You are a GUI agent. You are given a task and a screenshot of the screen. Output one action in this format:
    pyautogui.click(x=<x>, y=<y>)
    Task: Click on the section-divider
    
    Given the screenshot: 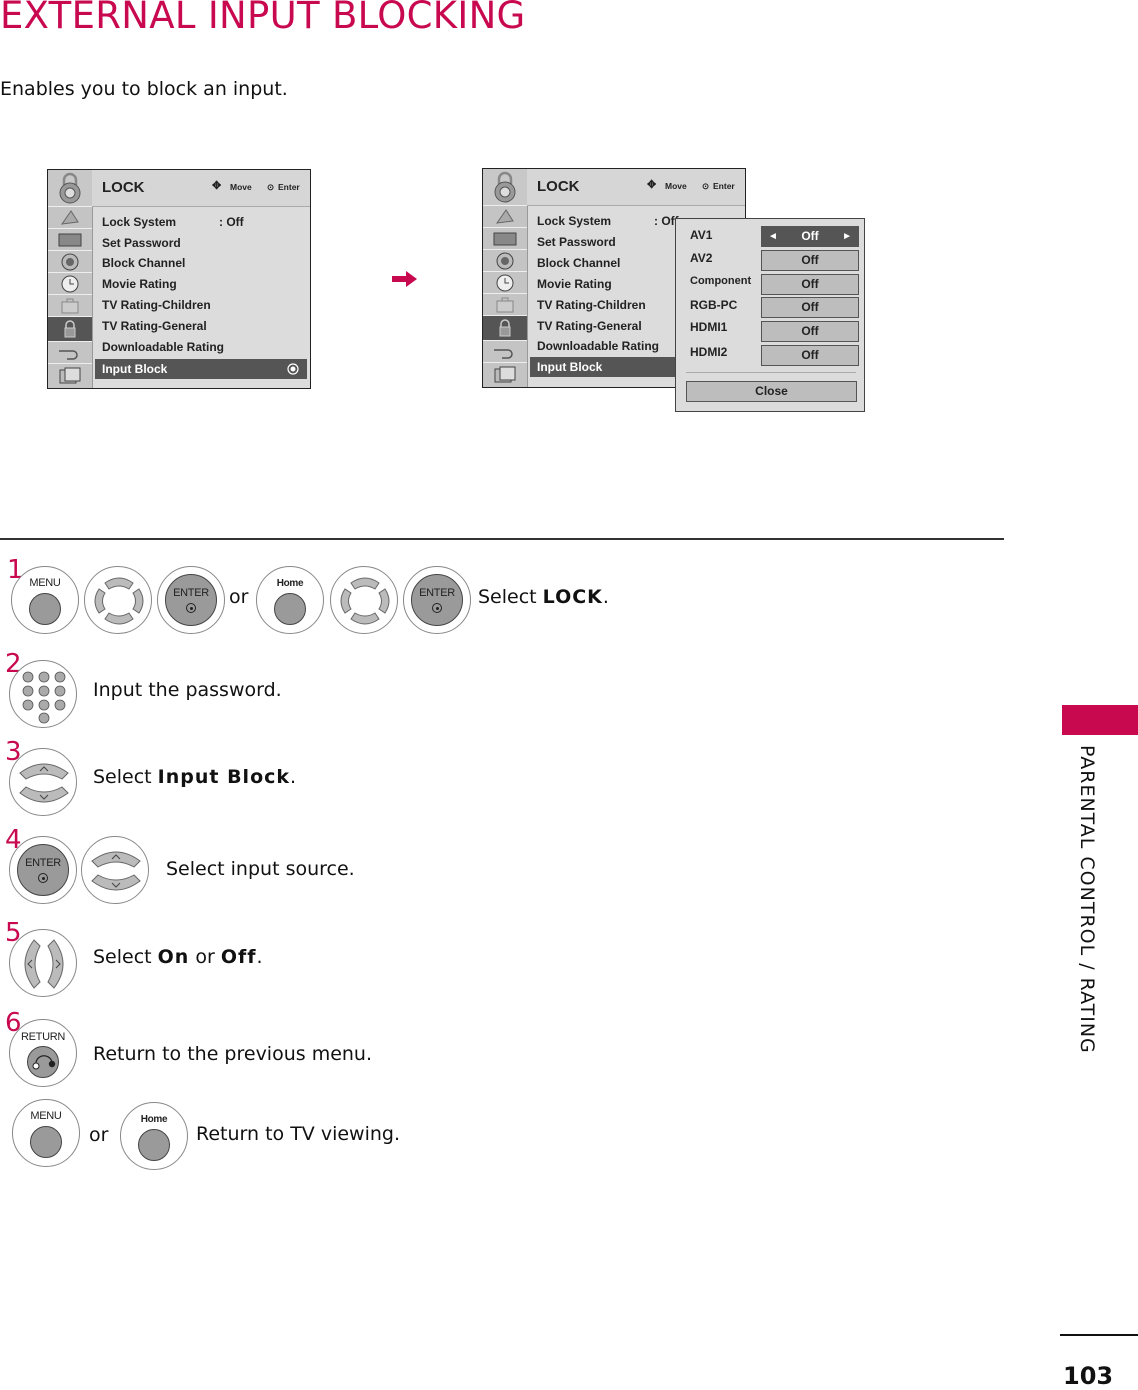 What is the action you would take?
    pyautogui.click(x=502, y=539)
    